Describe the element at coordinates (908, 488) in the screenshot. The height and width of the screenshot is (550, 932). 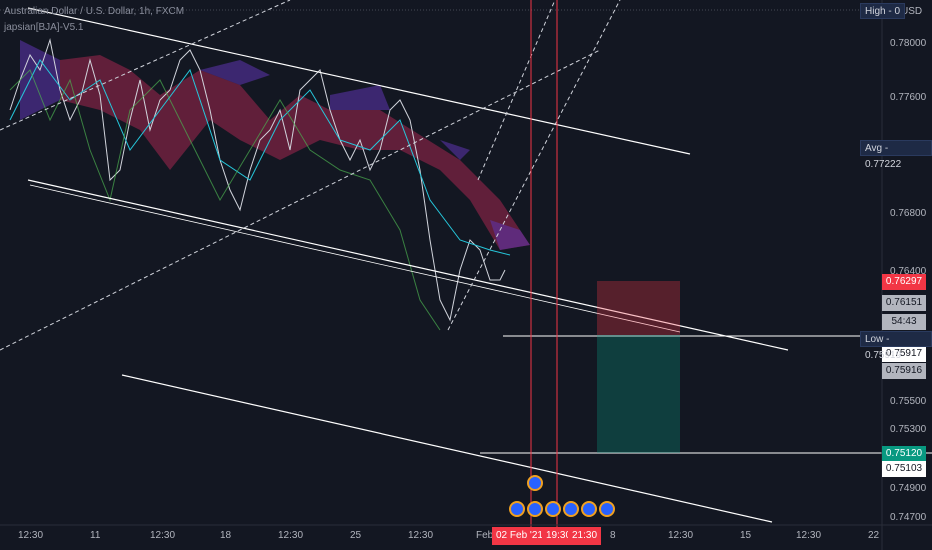
I see `y-axis-tick: 0.74900` at that location.